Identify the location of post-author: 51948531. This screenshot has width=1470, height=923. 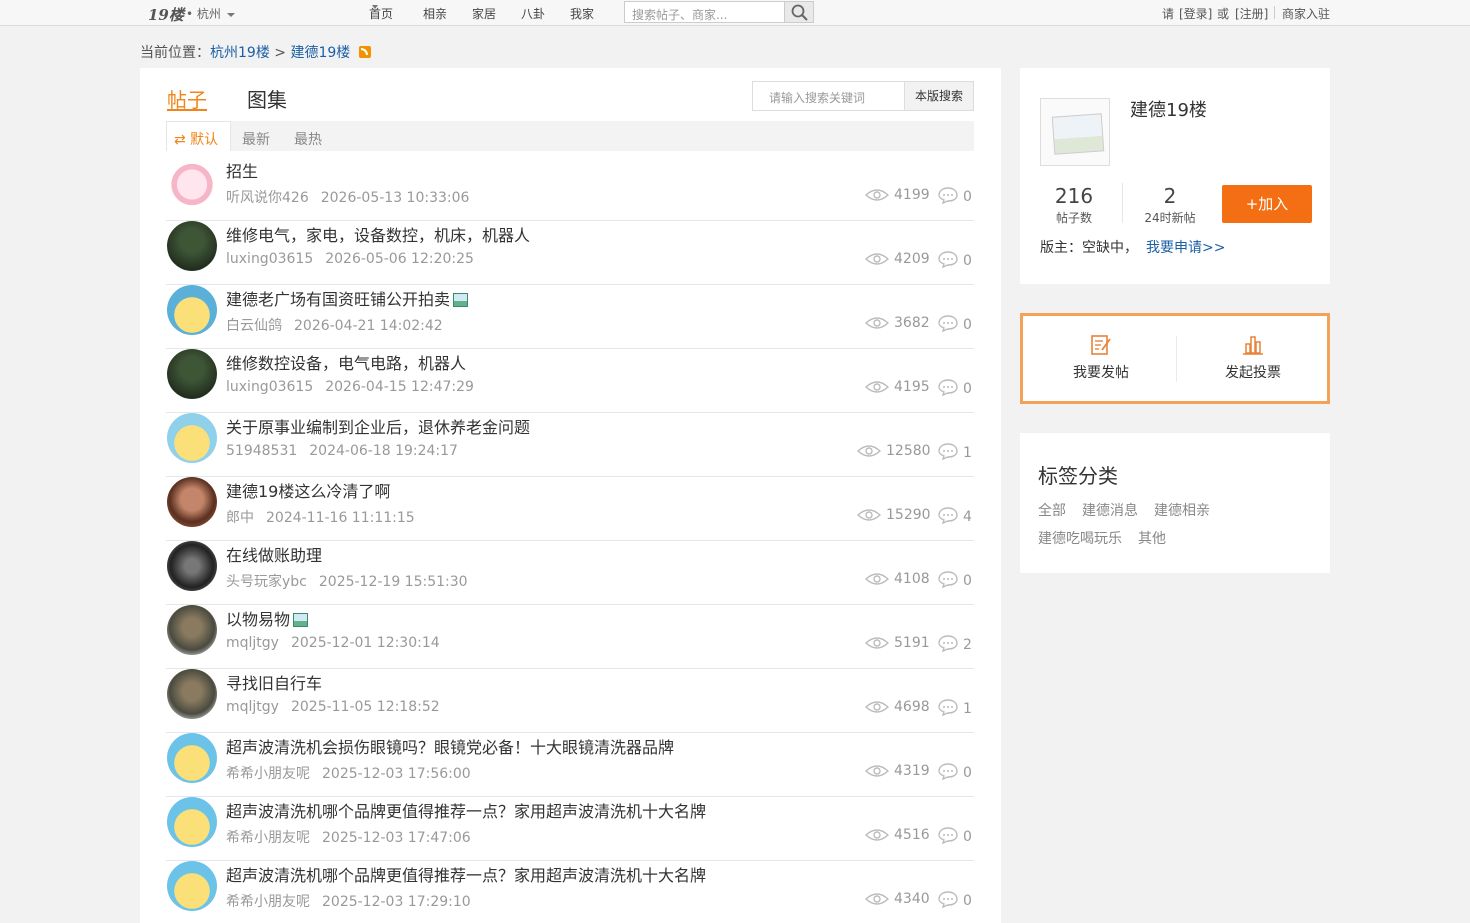
(261, 451).